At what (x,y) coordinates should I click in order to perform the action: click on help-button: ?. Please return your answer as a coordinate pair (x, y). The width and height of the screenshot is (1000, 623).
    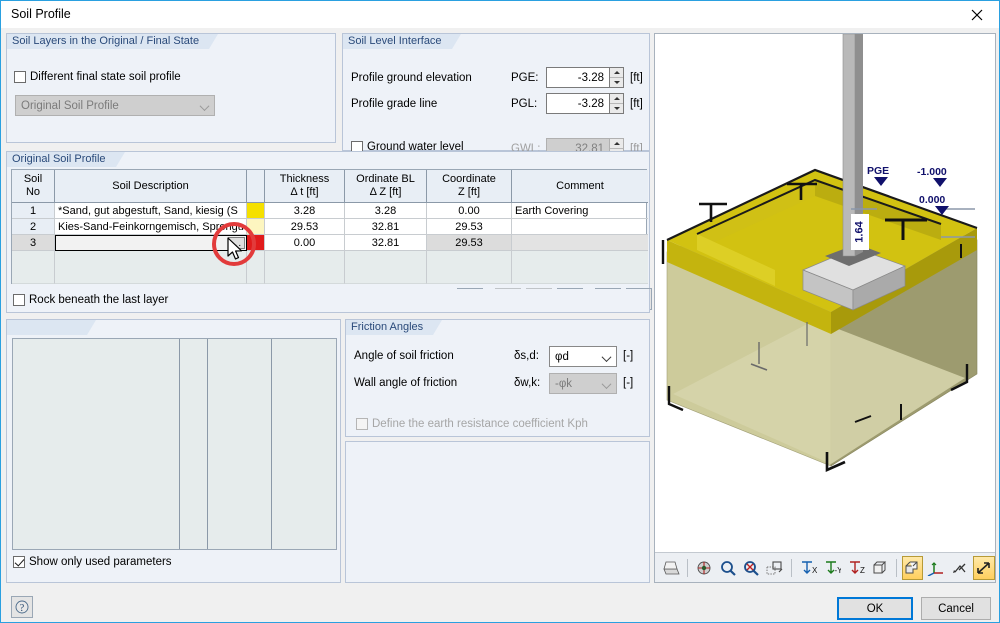
    Looking at the image, I should click on (22, 607).